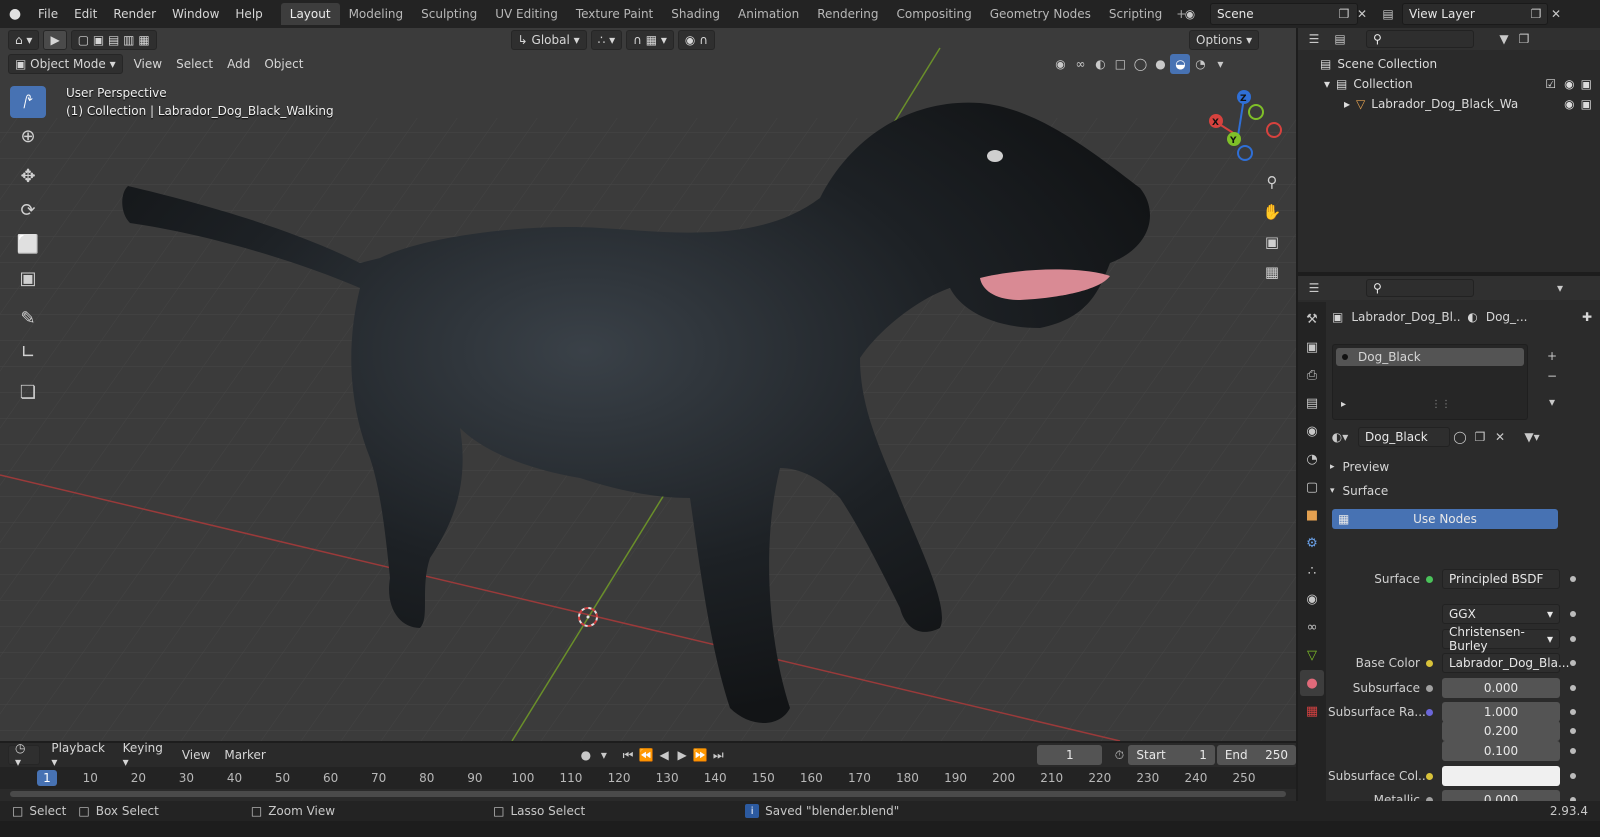 The image size is (1600, 837). Describe the element at coordinates (1160, 64) in the screenshot. I see `solid-shading-icon: ●` at that location.